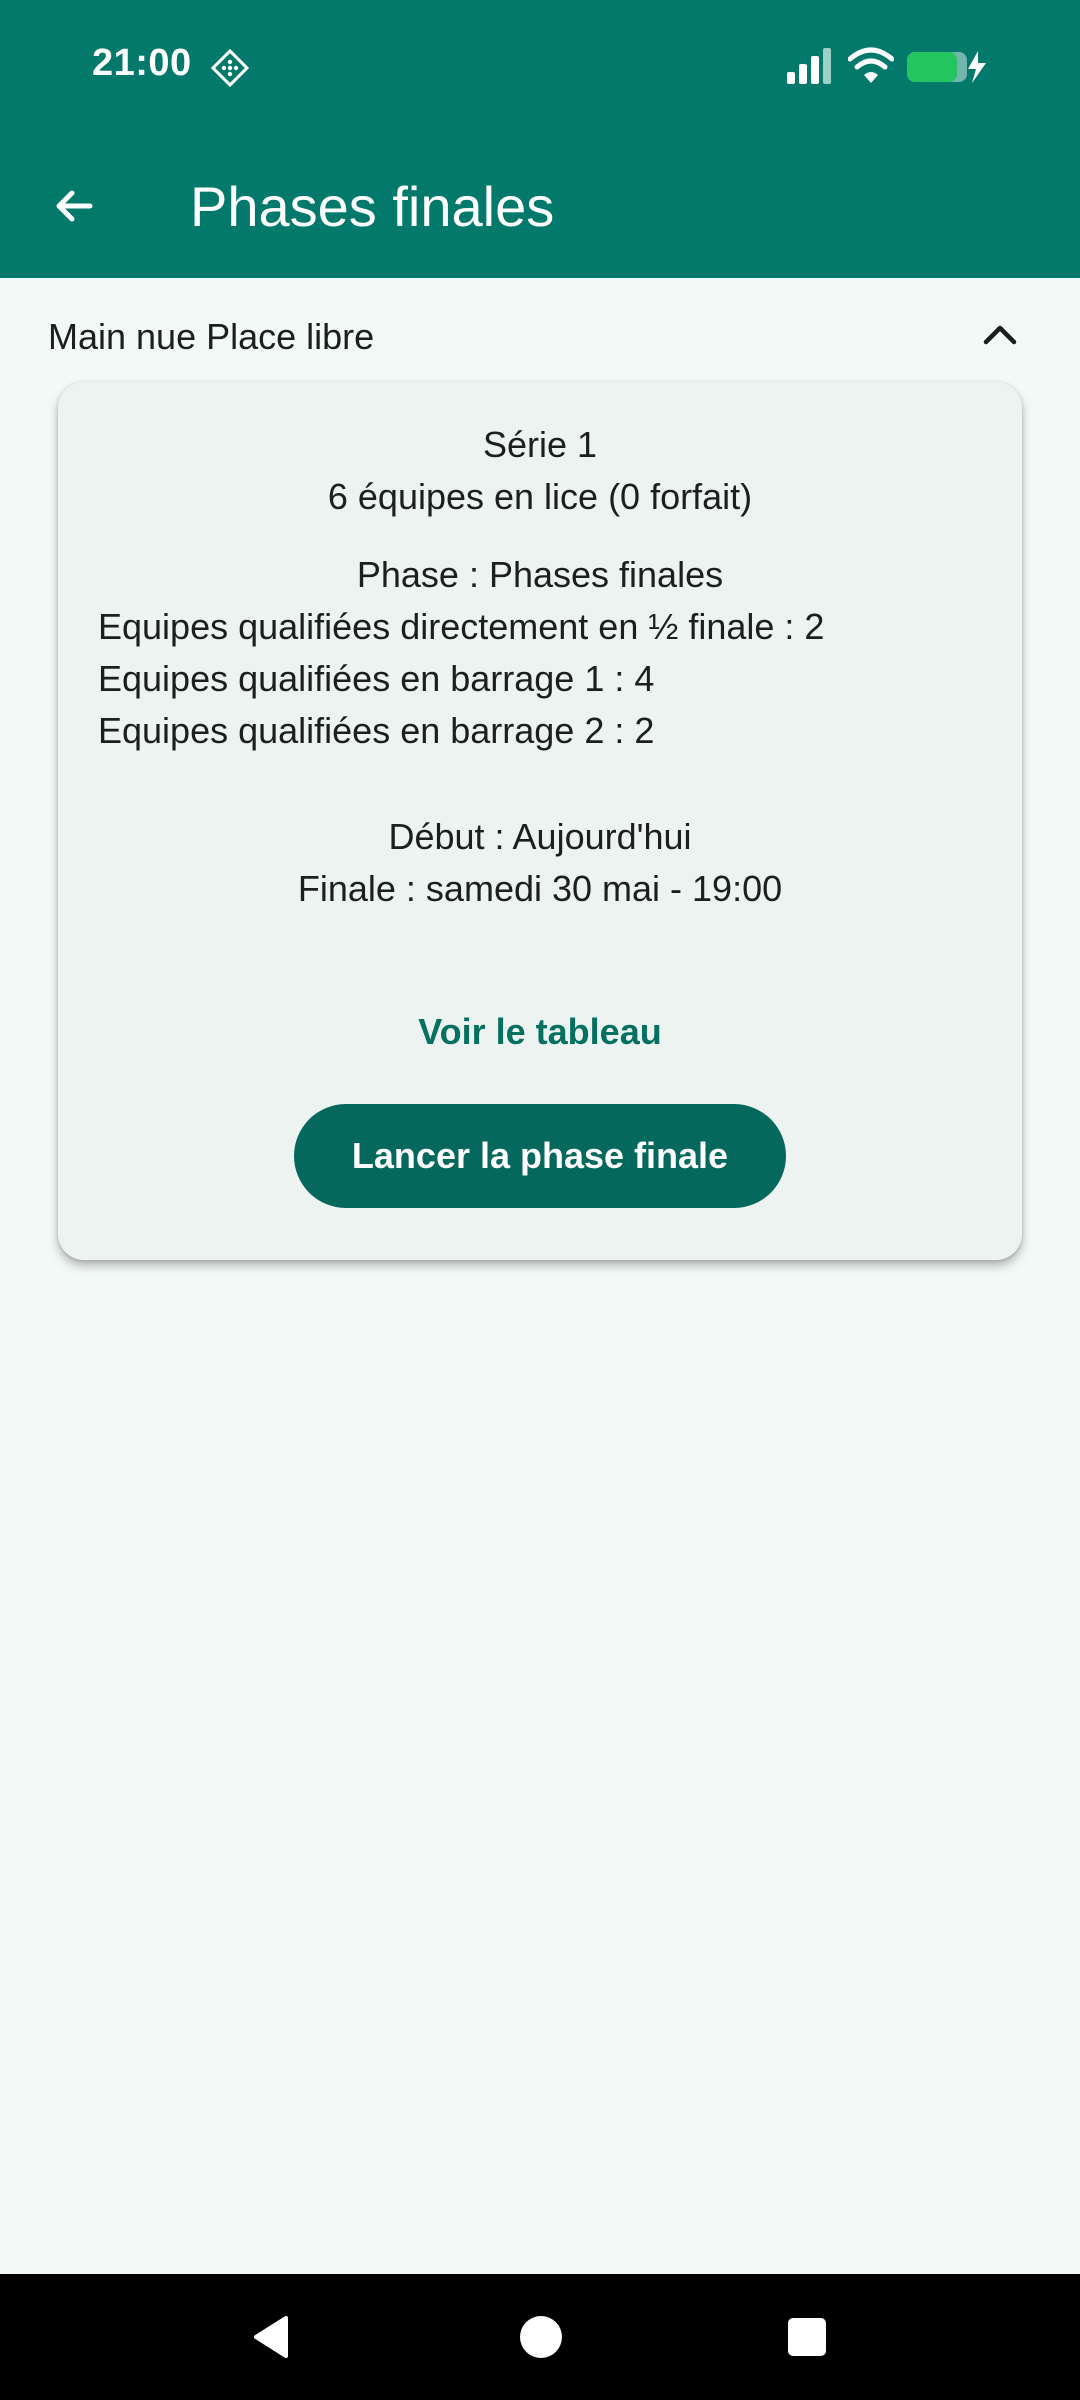 This screenshot has width=1080, height=2400. I want to click on diamond-grid-icon, so click(230, 68).